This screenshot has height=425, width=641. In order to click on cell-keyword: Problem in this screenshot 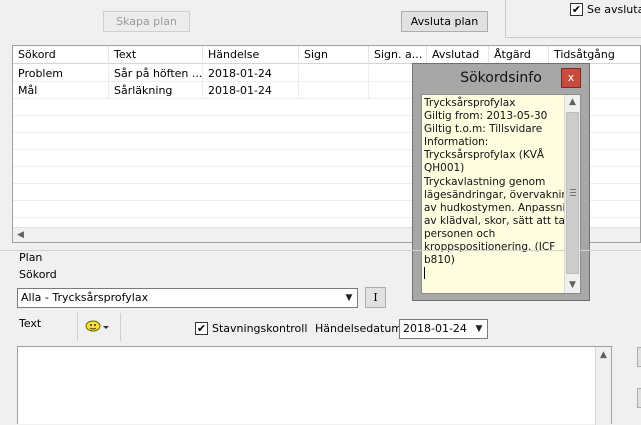, I will do `click(61, 73)`.